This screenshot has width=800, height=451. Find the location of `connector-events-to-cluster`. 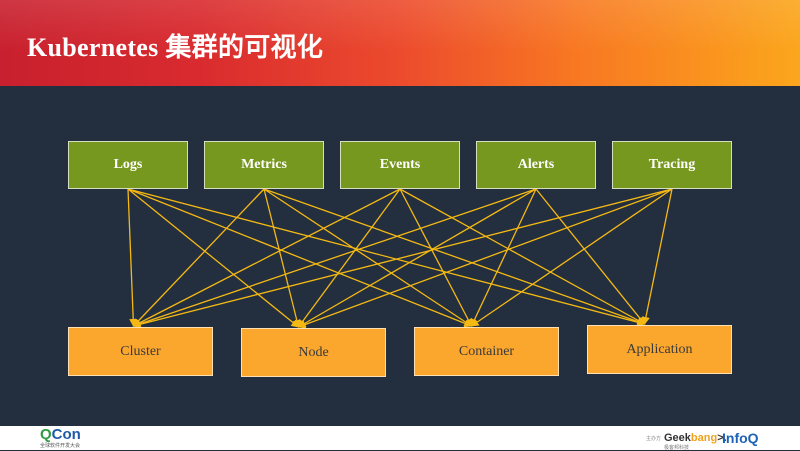

connector-events-to-cluster is located at coordinates (266, 257).